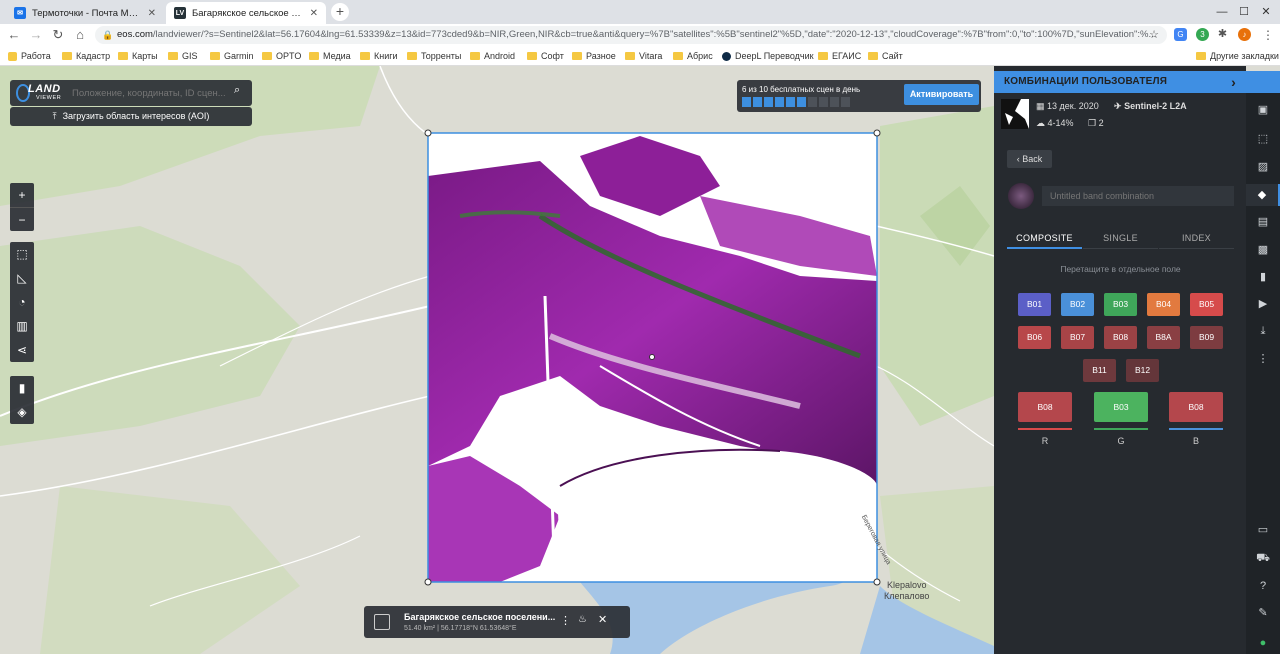  Describe the element at coordinates (1034, 337) in the screenshot. I see `band-chip-b06: B06` at that location.